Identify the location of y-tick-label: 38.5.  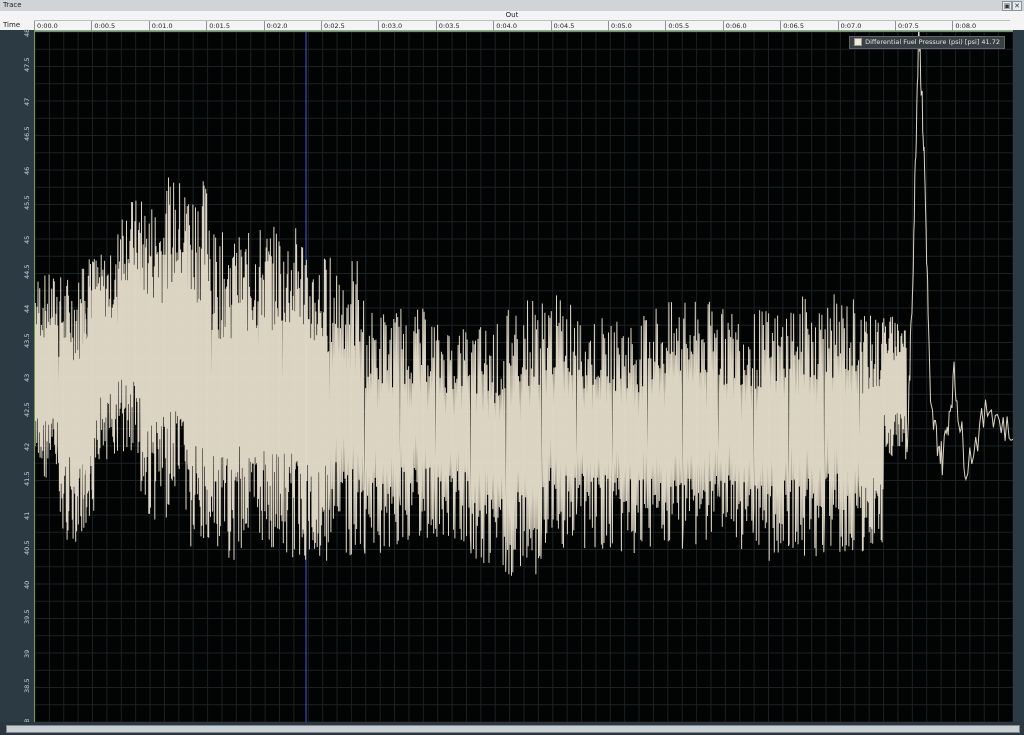
(27, 685).